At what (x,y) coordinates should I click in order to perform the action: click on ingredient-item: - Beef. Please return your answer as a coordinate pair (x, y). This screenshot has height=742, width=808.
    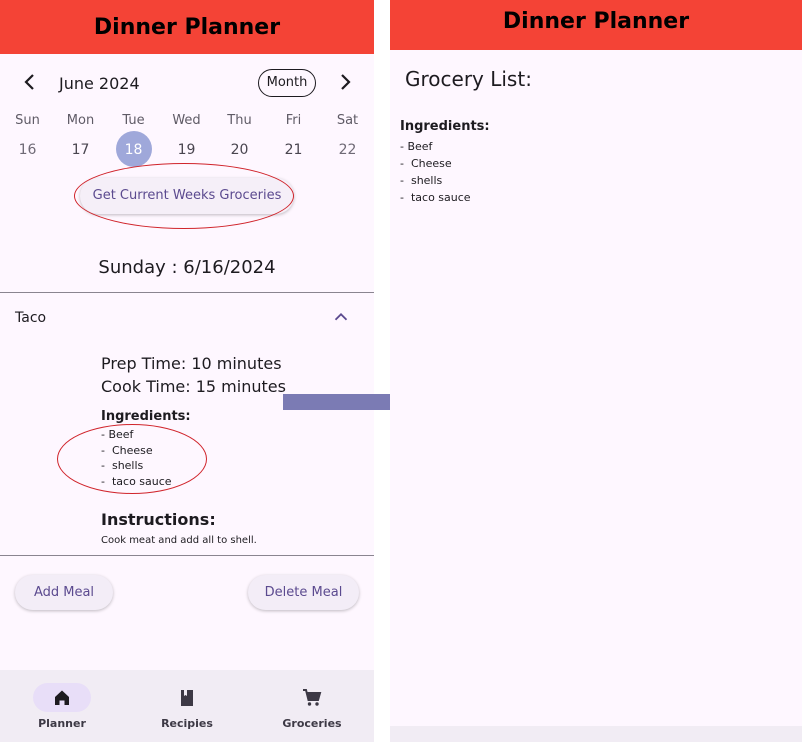
    Looking at the image, I should click on (117, 434).